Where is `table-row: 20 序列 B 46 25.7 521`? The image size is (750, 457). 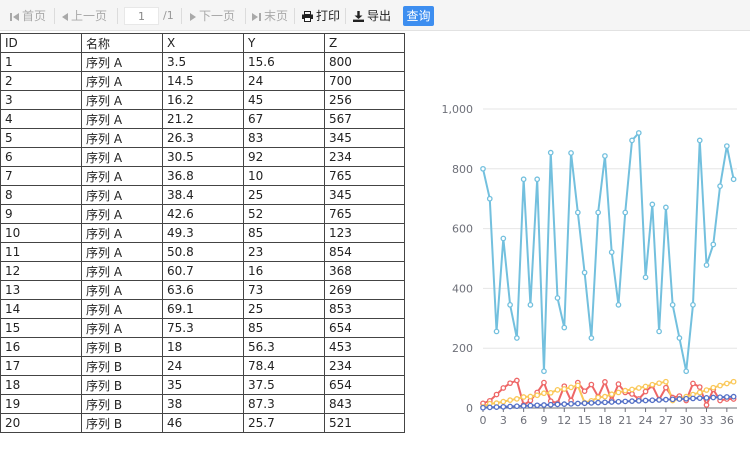 table-row: 20 序列 B 46 25.7 521 is located at coordinates (202, 423).